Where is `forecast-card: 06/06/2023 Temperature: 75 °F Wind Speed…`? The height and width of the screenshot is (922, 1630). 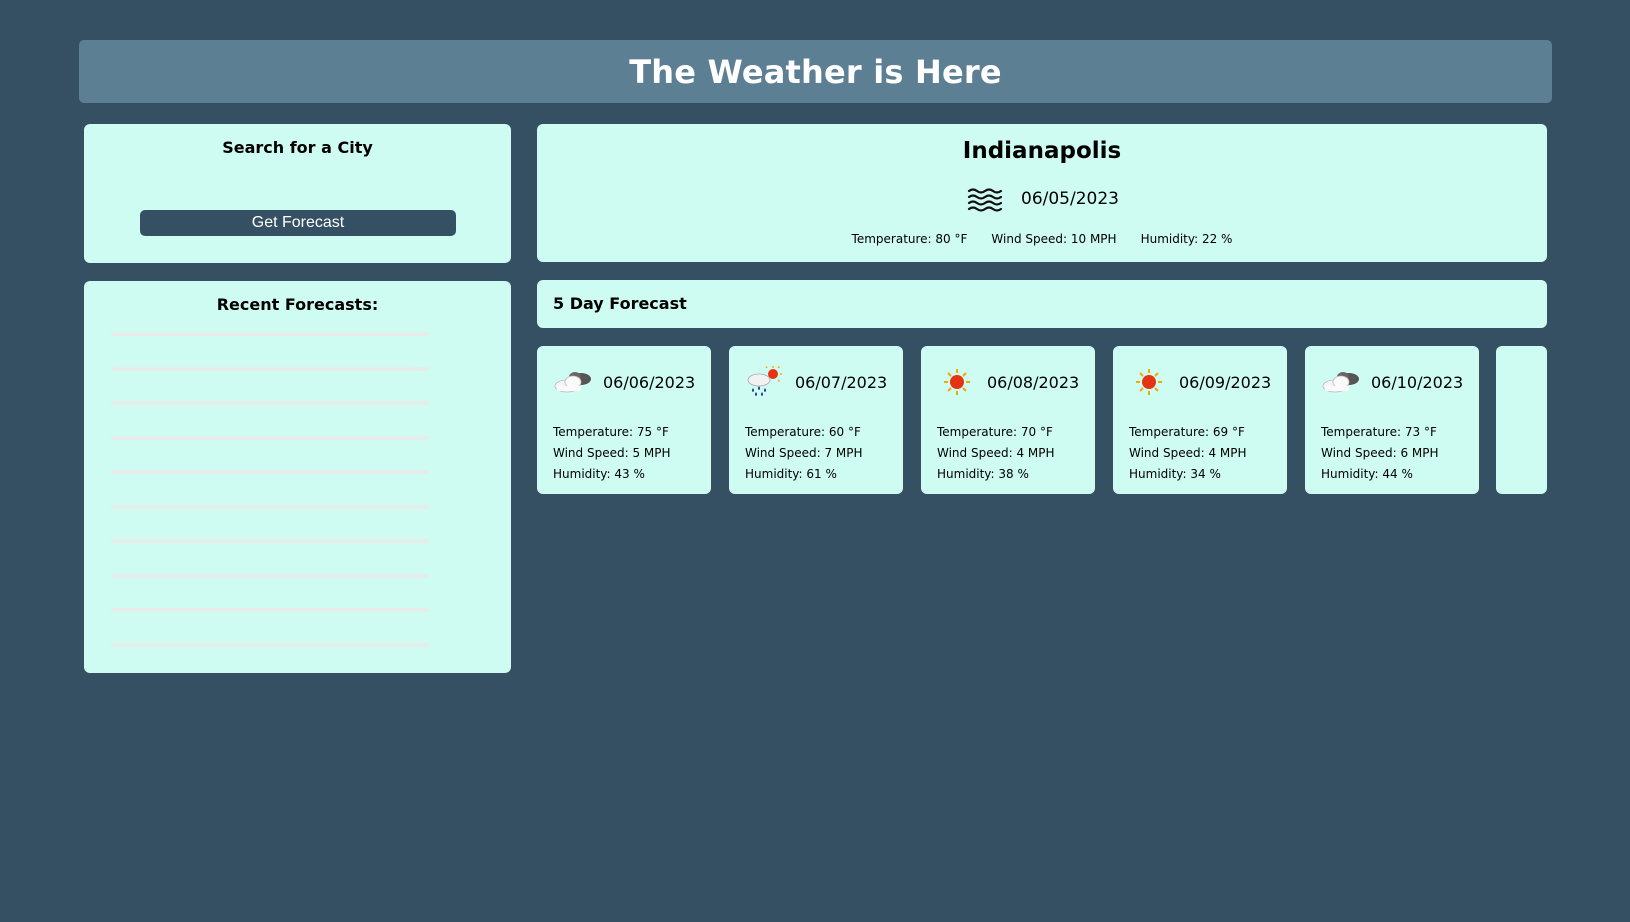
forecast-card: 06/06/2023 Temperature: 75 °F Wind Speed… is located at coordinates (624, 420).